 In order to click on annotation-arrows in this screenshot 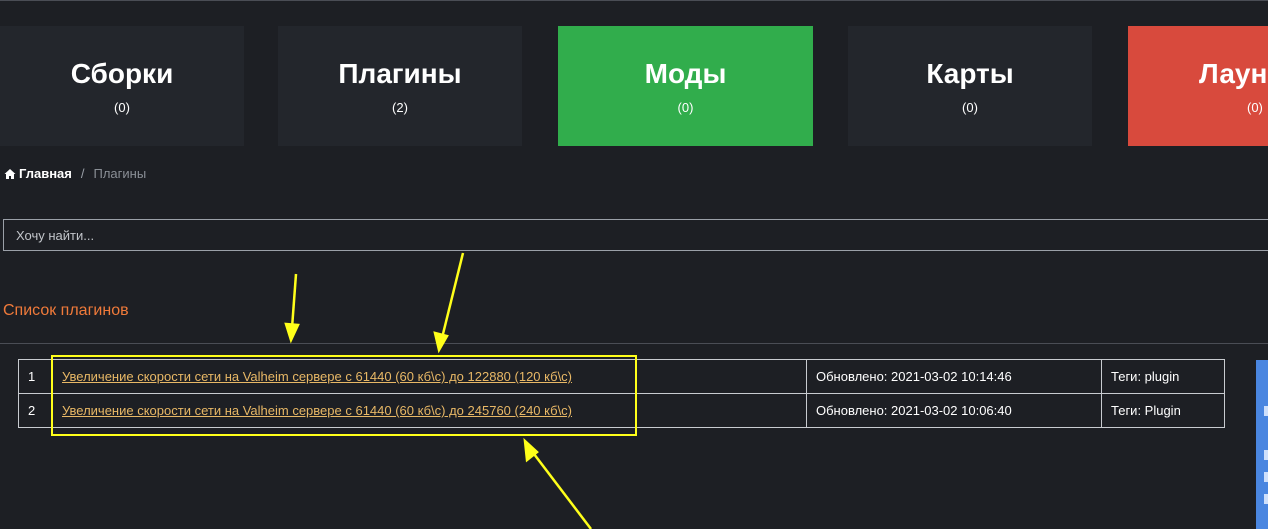, I will do `click(438, 390)`.